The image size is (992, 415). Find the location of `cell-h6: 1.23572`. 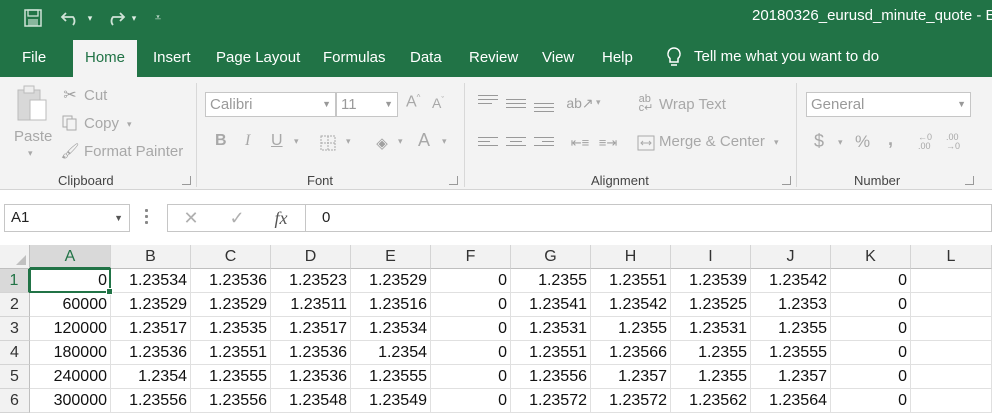

cell-h6: 1.23572 is located at coordinates (631, 401).